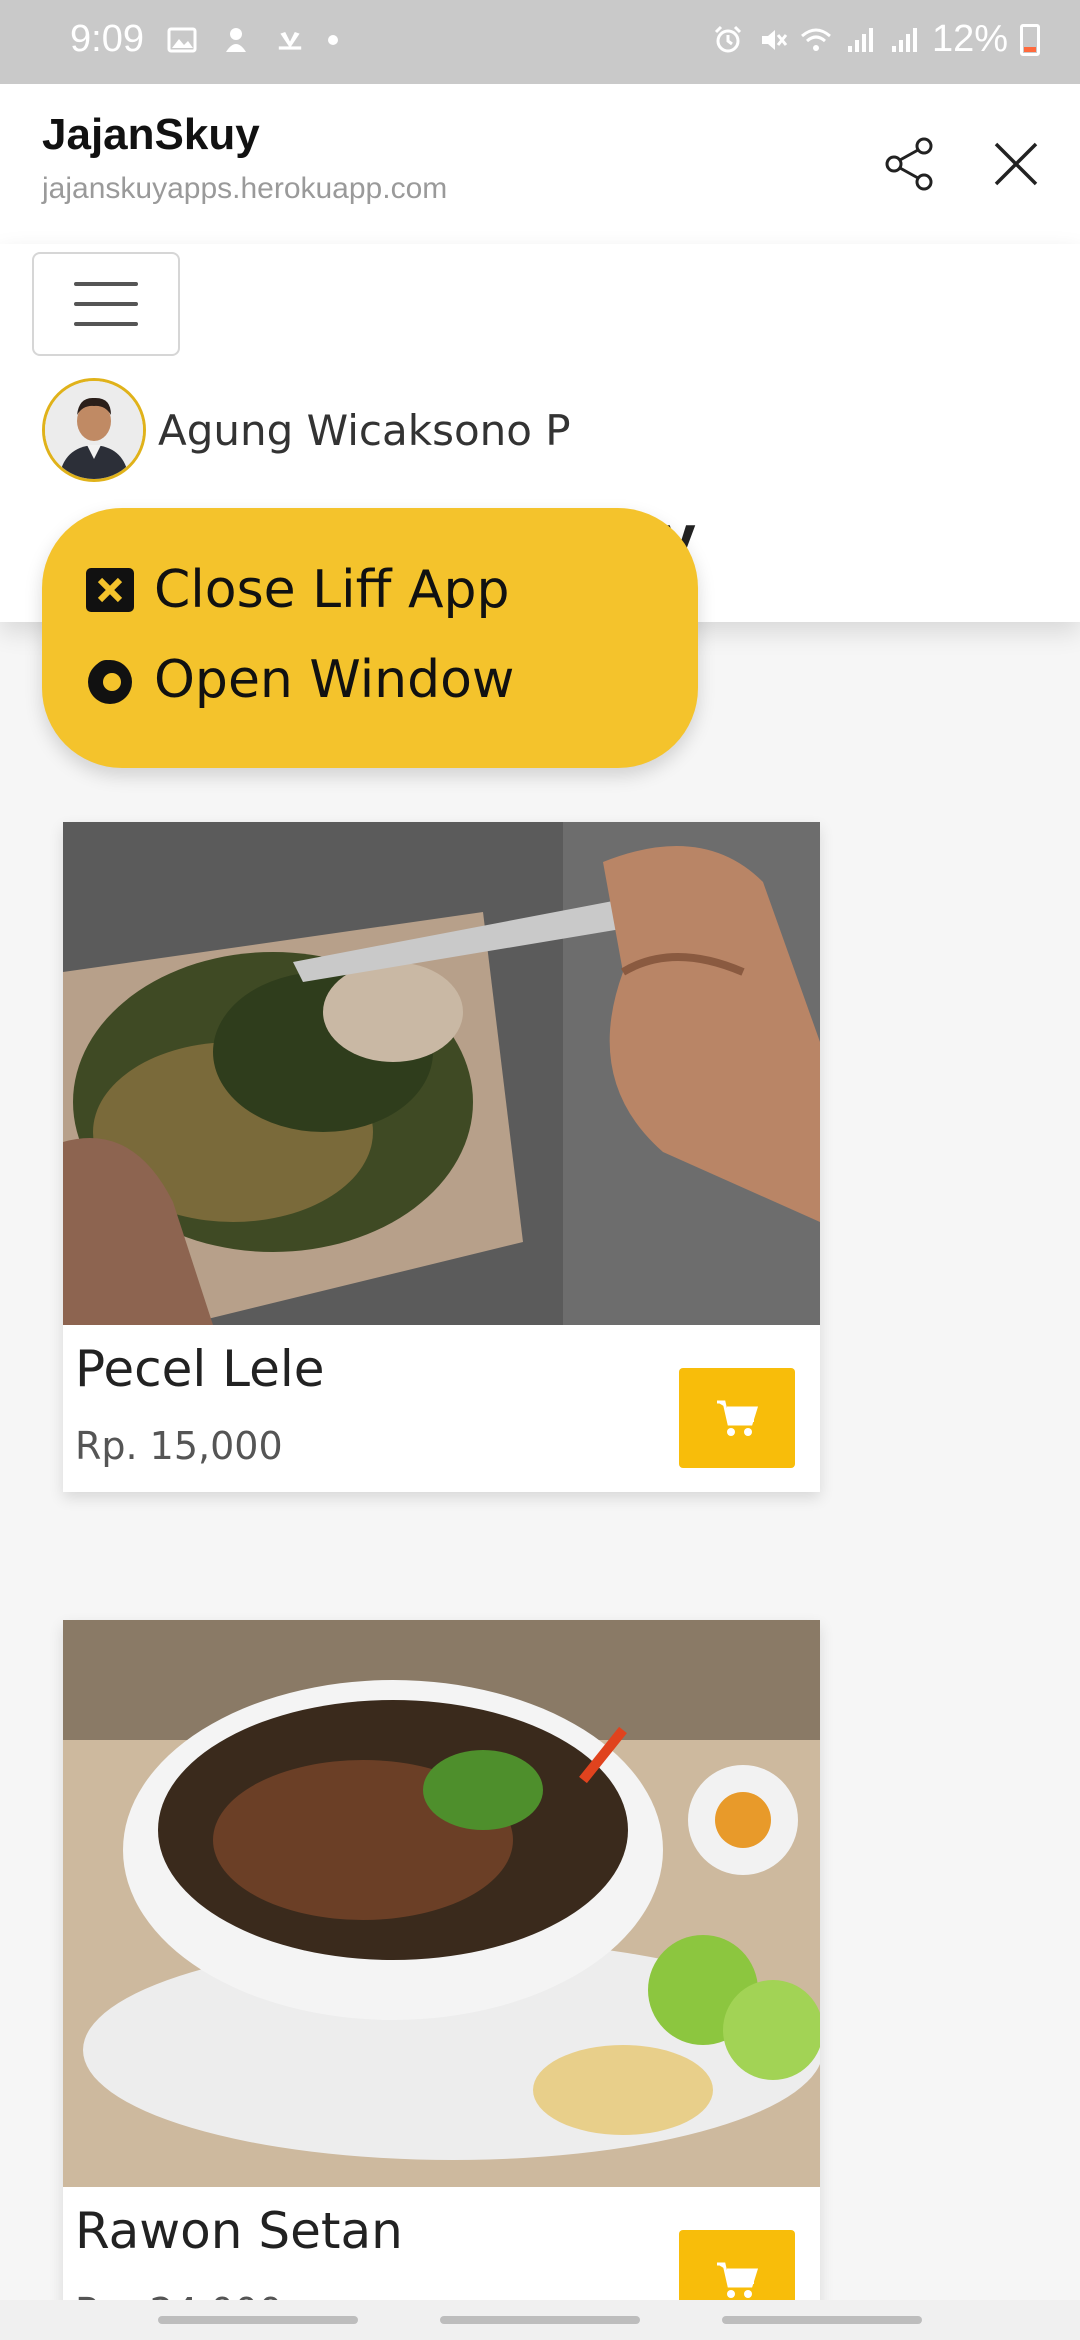  I want to click on dot-icon, so click(333, 40).